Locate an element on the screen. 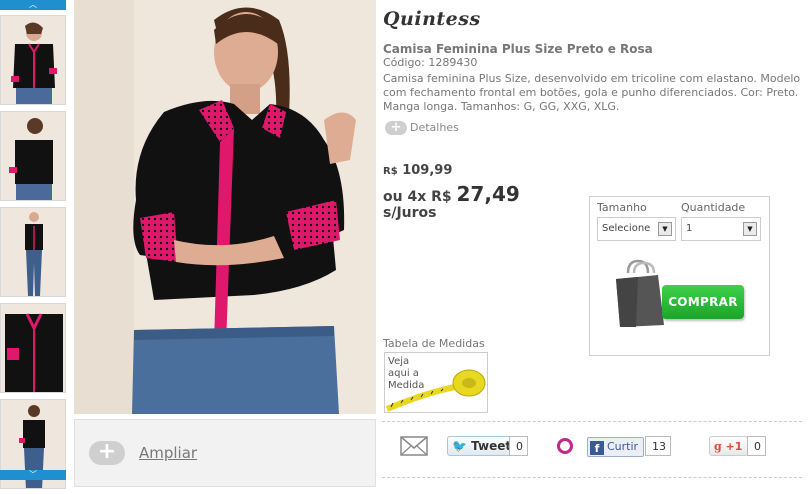 The height and width of the screenshot is (494, 810). buy-button: COMPRAR is located at coordinates (680, 295).